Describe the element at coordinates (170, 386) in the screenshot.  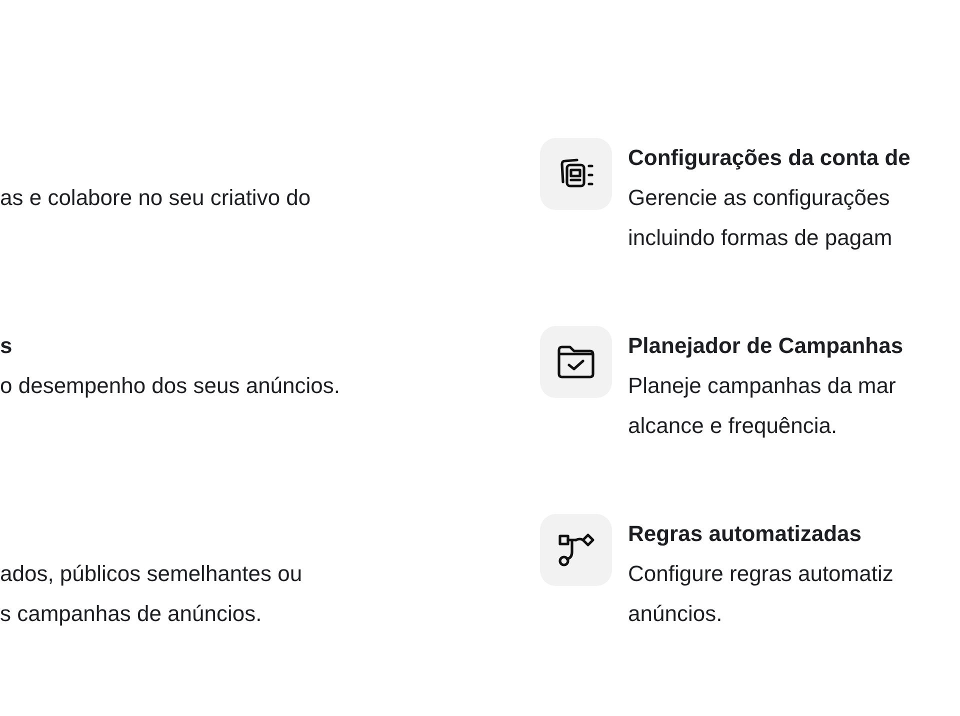
I see `item-description: o desempenho dos seus anúncios.` at that location.